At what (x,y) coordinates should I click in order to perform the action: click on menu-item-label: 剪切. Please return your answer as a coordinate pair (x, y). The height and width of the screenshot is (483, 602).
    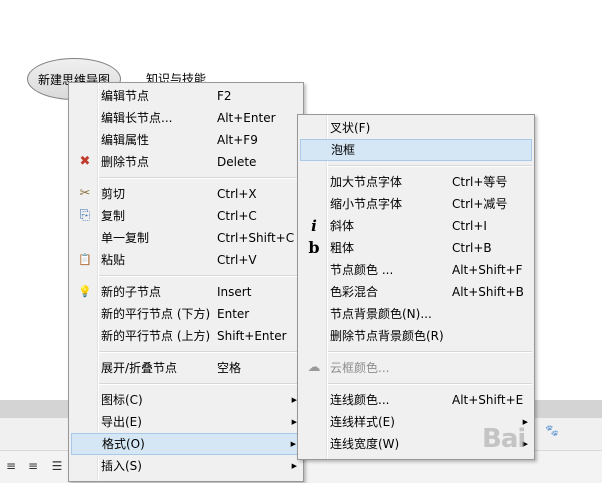
    Looking at the image, I should click on (113, 194).